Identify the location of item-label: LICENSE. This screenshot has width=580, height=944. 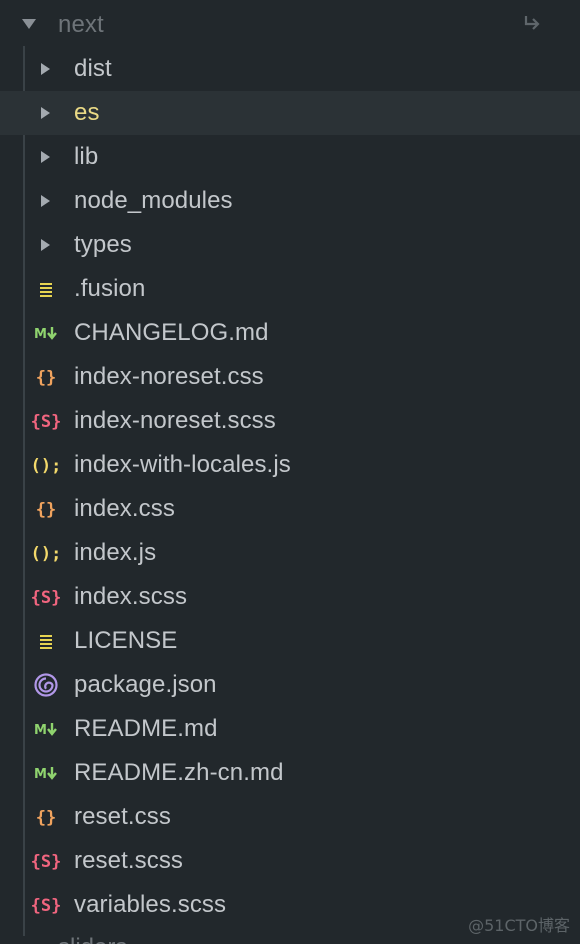
(126, 640).